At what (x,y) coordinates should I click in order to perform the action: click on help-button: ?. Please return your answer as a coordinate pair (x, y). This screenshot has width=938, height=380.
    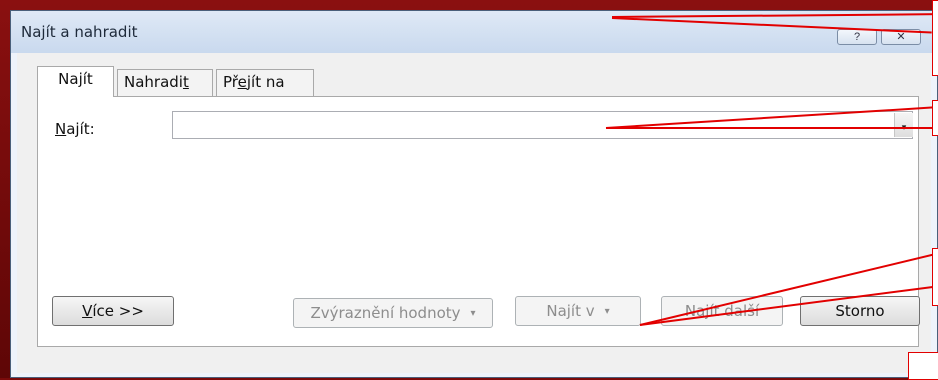
    Looking at the image, I should click on (857, 37).